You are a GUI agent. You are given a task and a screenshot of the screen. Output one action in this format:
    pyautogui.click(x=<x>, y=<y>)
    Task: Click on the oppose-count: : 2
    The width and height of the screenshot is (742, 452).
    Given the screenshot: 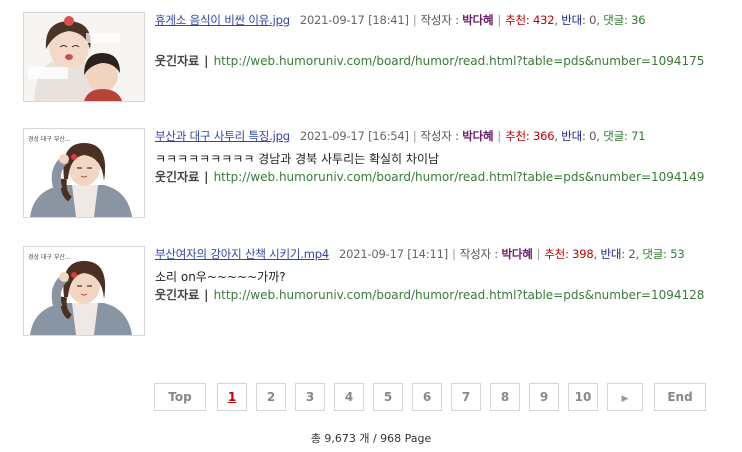 What is the action you would take?
    pyautogui.click(x=628, y=254)
    